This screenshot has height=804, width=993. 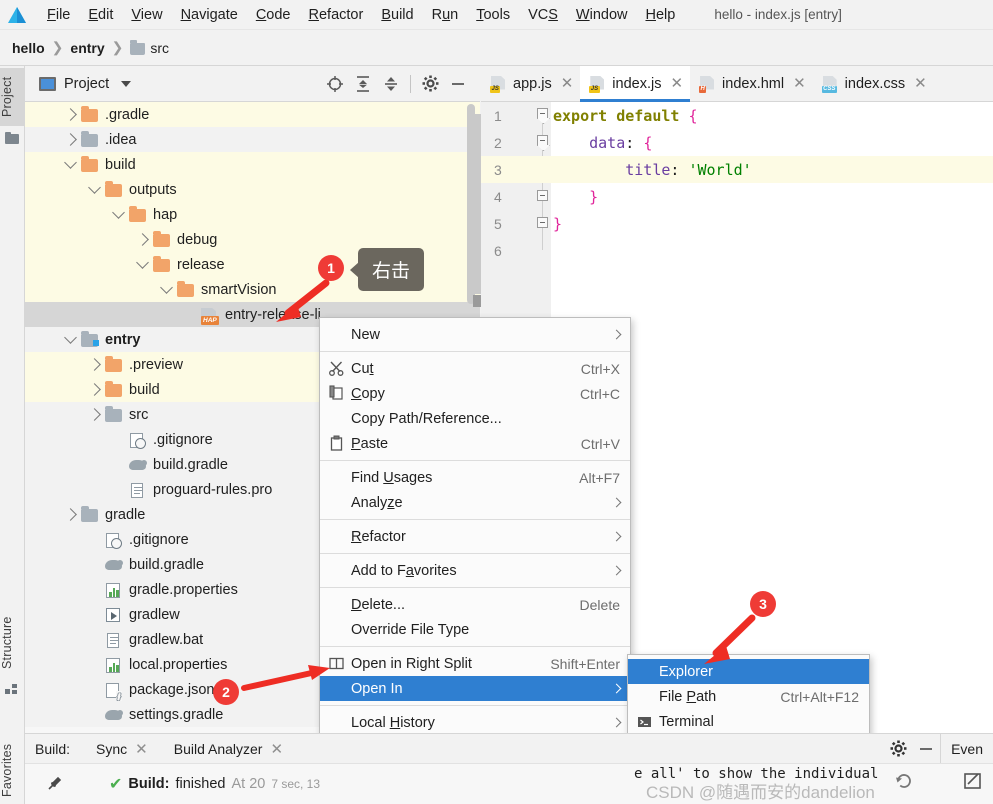 What do you see at coordinates (763, 604) in the screenshot?
I see `annotation-badge-3: 3` at bounding box center [763, 604].